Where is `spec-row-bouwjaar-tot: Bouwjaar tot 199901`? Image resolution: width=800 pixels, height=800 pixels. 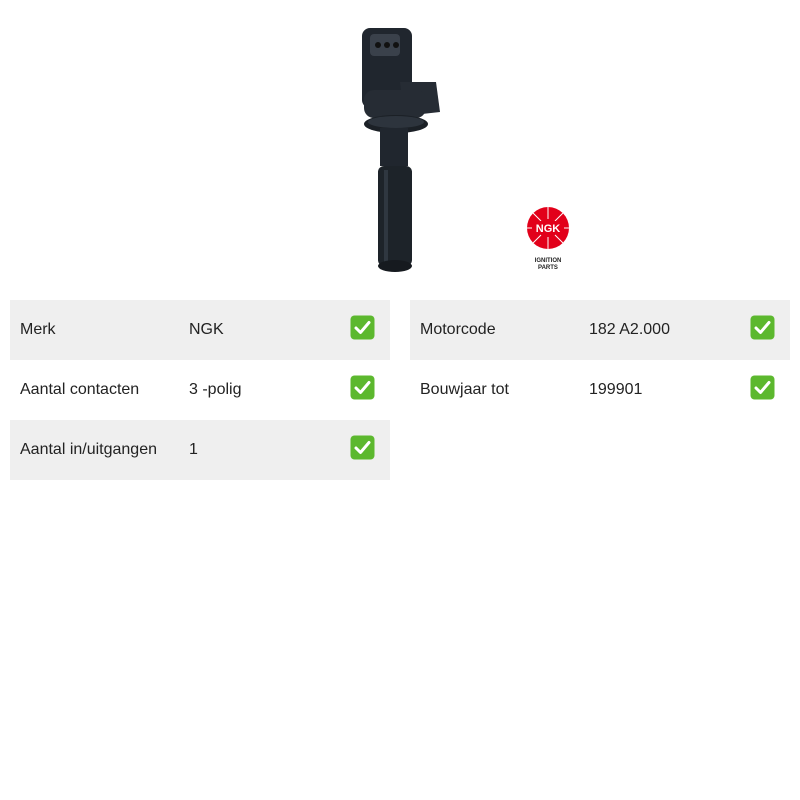
spec-row-bouwjaar-tot: Bouwjaar tot 199901 is located at coordinates (600, 390).